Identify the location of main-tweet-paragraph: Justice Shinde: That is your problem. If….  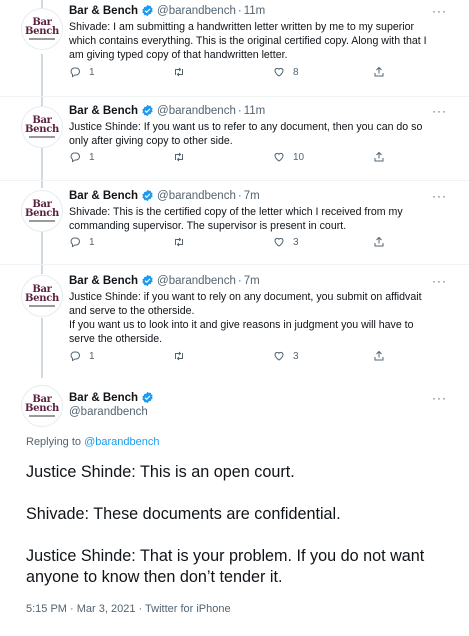
(225, 566).